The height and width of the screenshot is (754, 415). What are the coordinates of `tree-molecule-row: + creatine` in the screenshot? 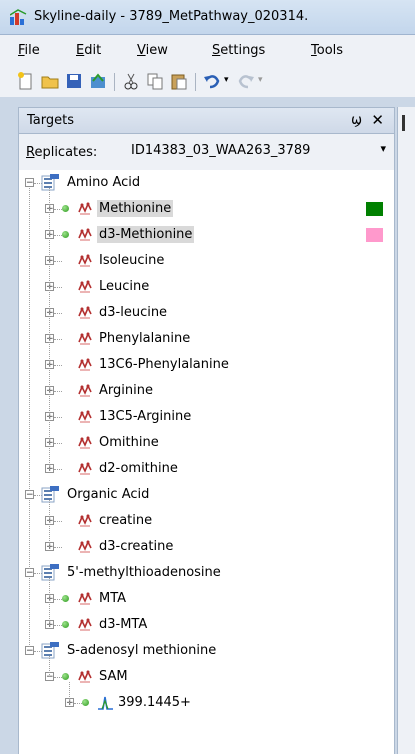 It's located at (206, 521).